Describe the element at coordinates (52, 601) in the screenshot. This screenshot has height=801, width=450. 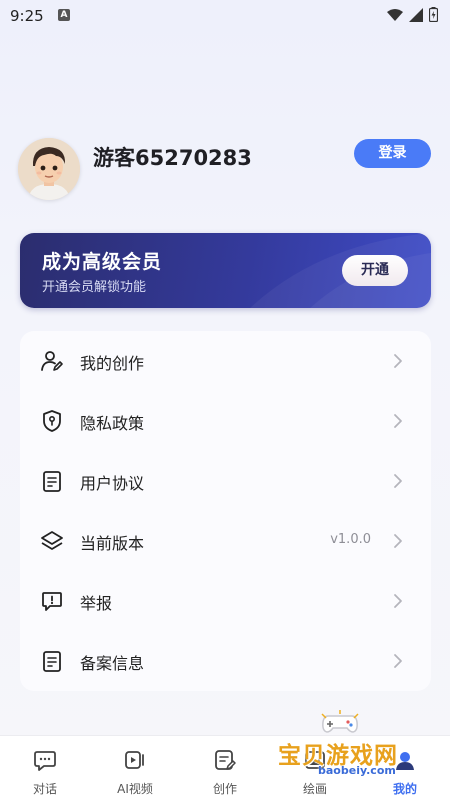
I see `report-icon` at that location.